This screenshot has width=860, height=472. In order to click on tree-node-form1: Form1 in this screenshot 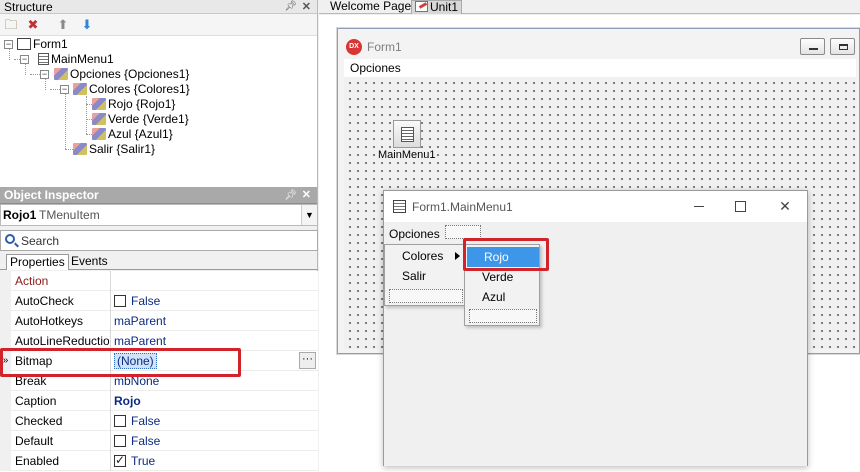, I will do `click(42, 44)`.